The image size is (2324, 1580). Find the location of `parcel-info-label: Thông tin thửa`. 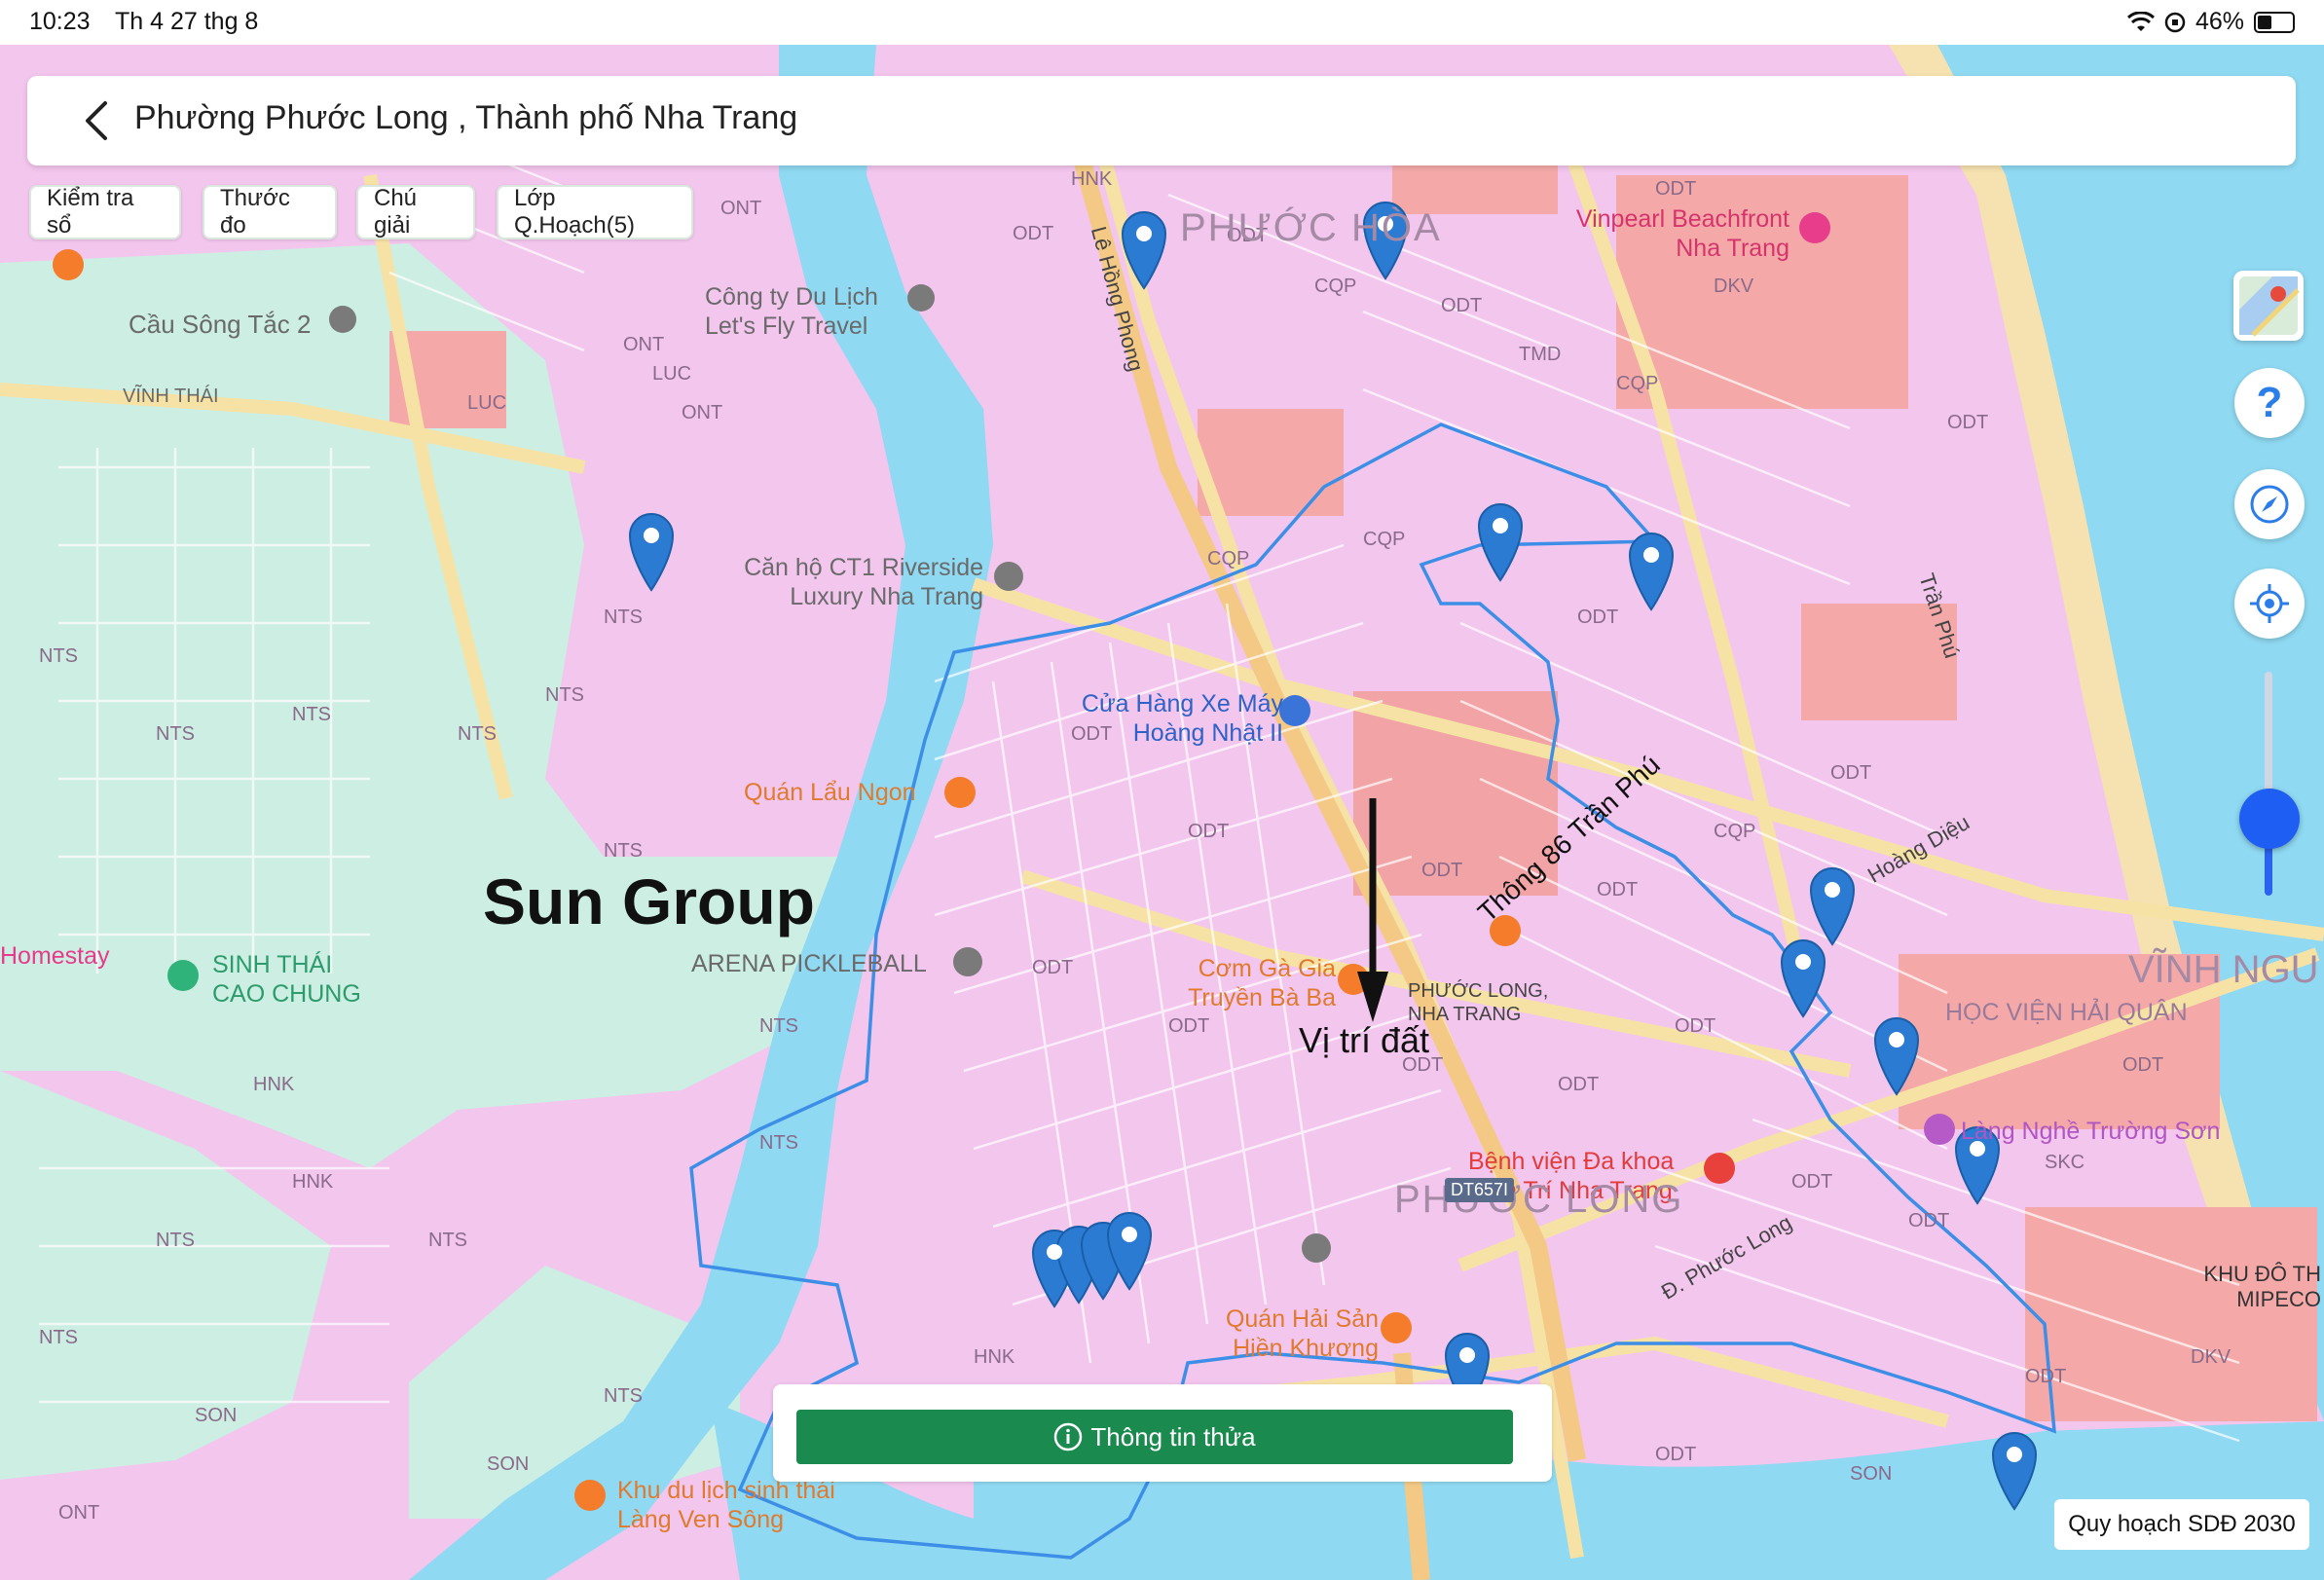

parcel-info-label: Thông tin thửa is located at coordinates (1173, 1436).